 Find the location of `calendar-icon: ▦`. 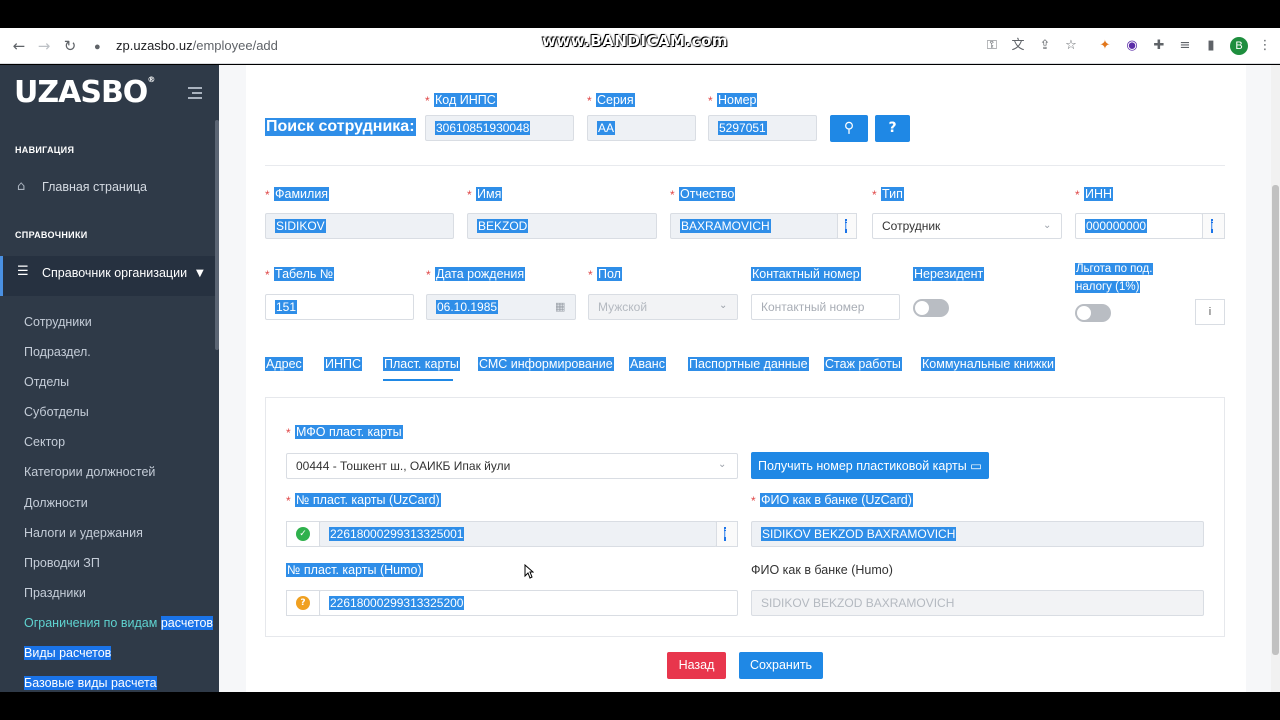

calendar-icon: ▦ is located at coordinates (560, 306).